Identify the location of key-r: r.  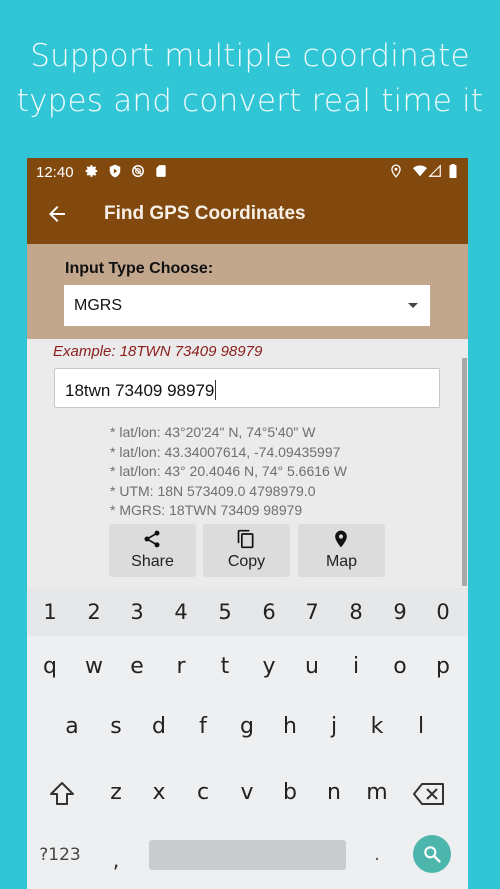
(181, 666).